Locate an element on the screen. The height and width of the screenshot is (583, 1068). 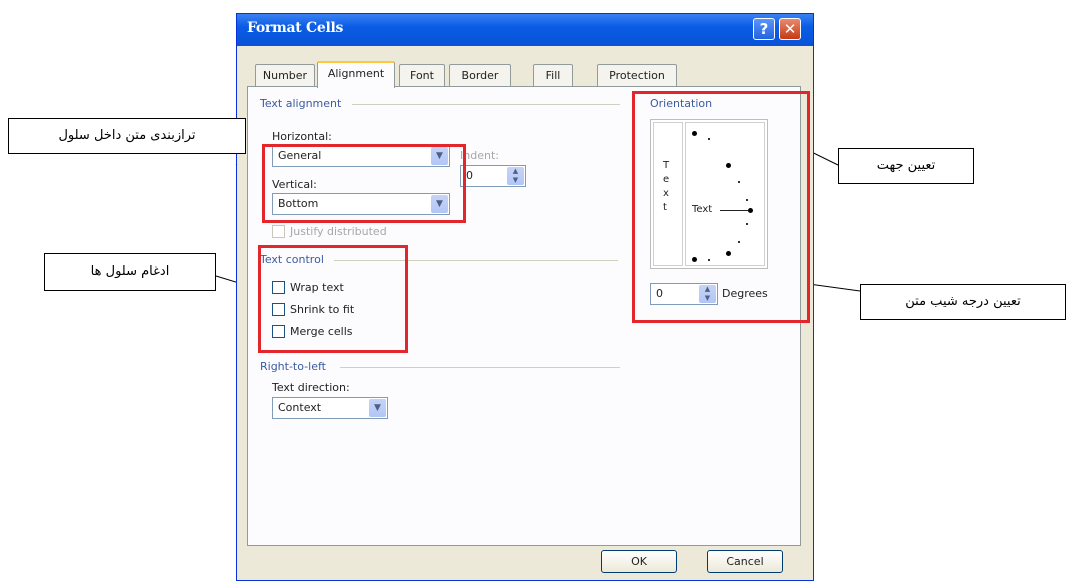
tab-alignment: Alignment is located at coordinates (356, 74).